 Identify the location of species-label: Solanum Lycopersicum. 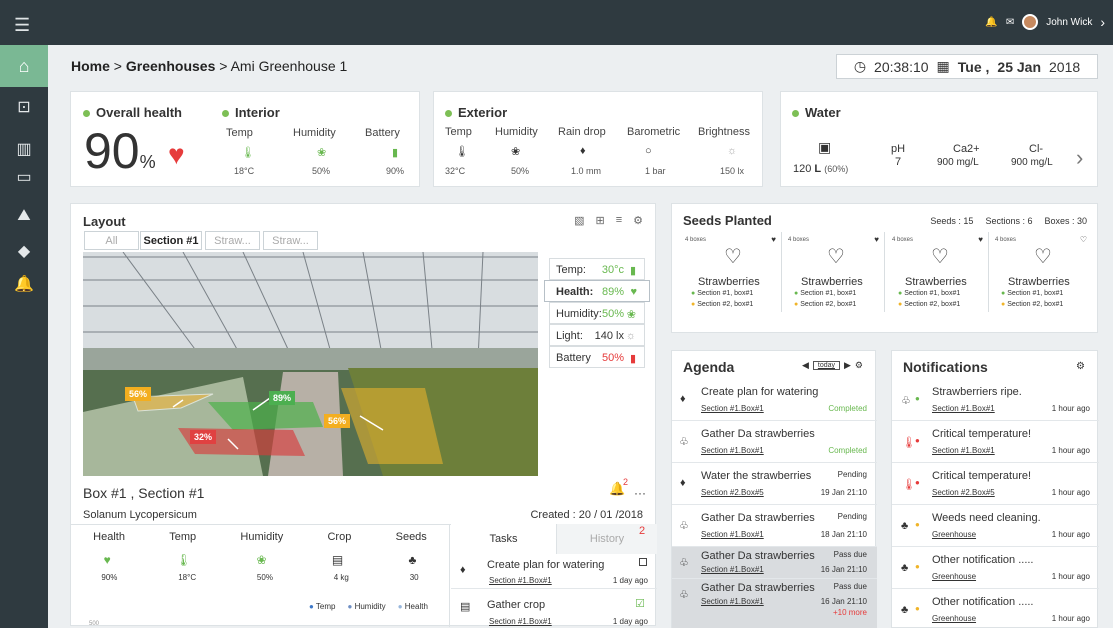
(140, 515).